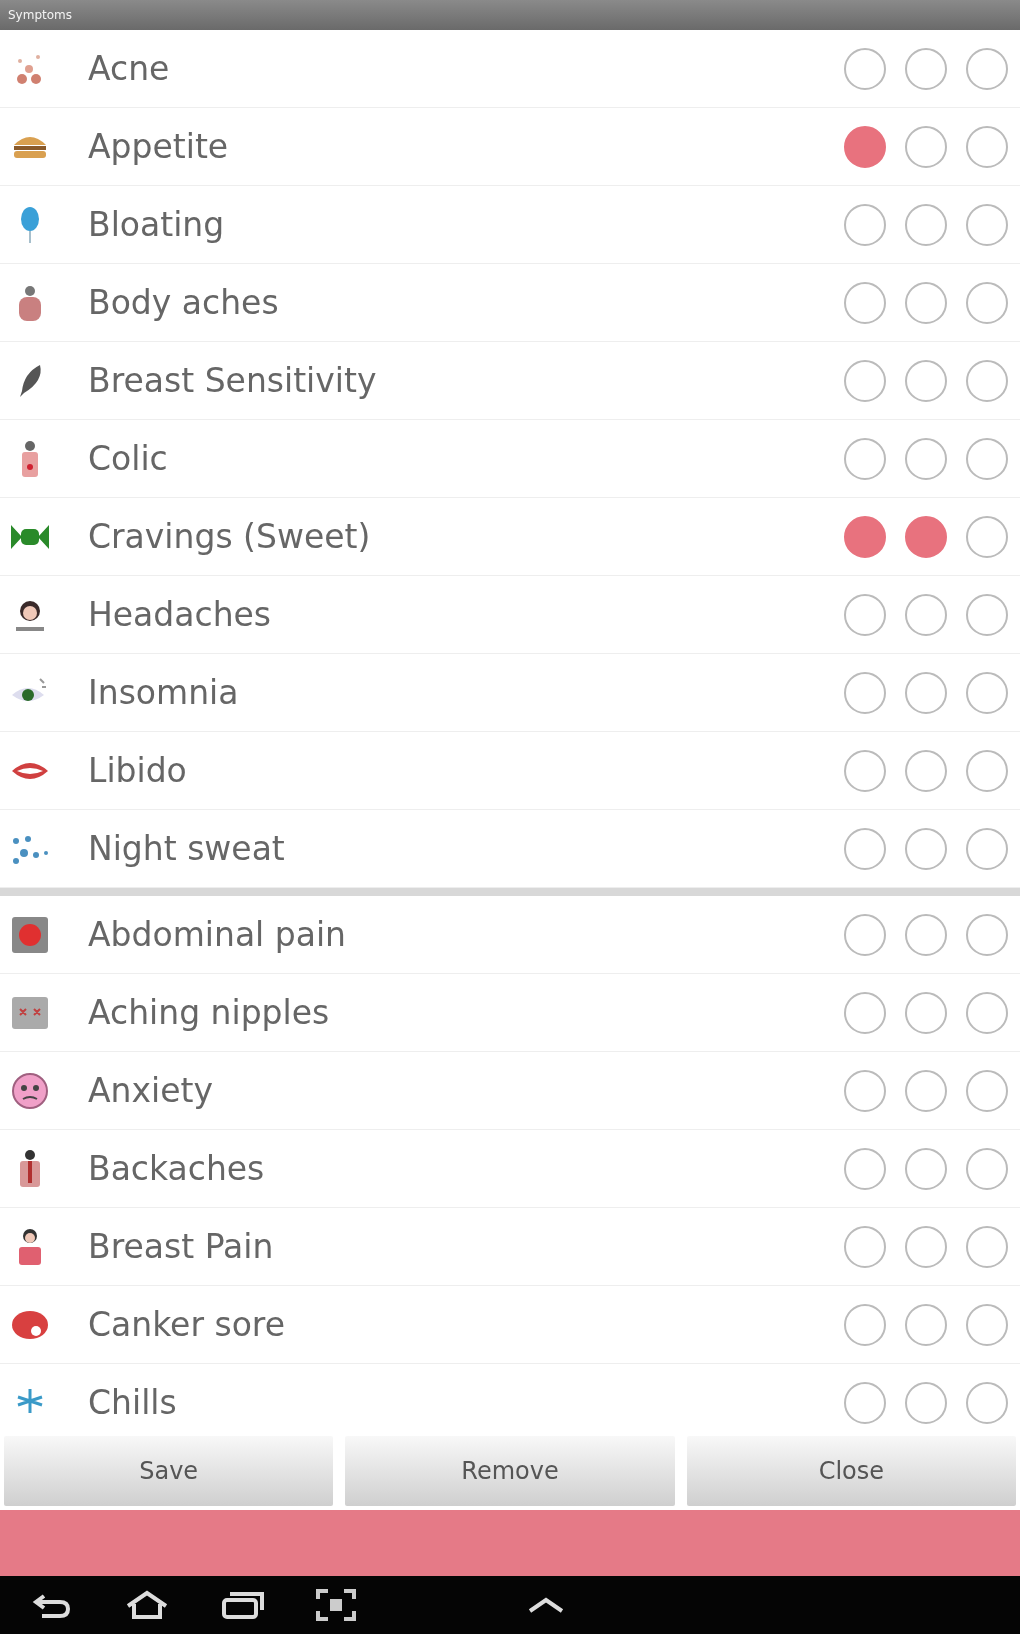 This screenshot has width=1020, height=1634. I want to click on symptom-label: Abdominal pain, so click(218, 934).